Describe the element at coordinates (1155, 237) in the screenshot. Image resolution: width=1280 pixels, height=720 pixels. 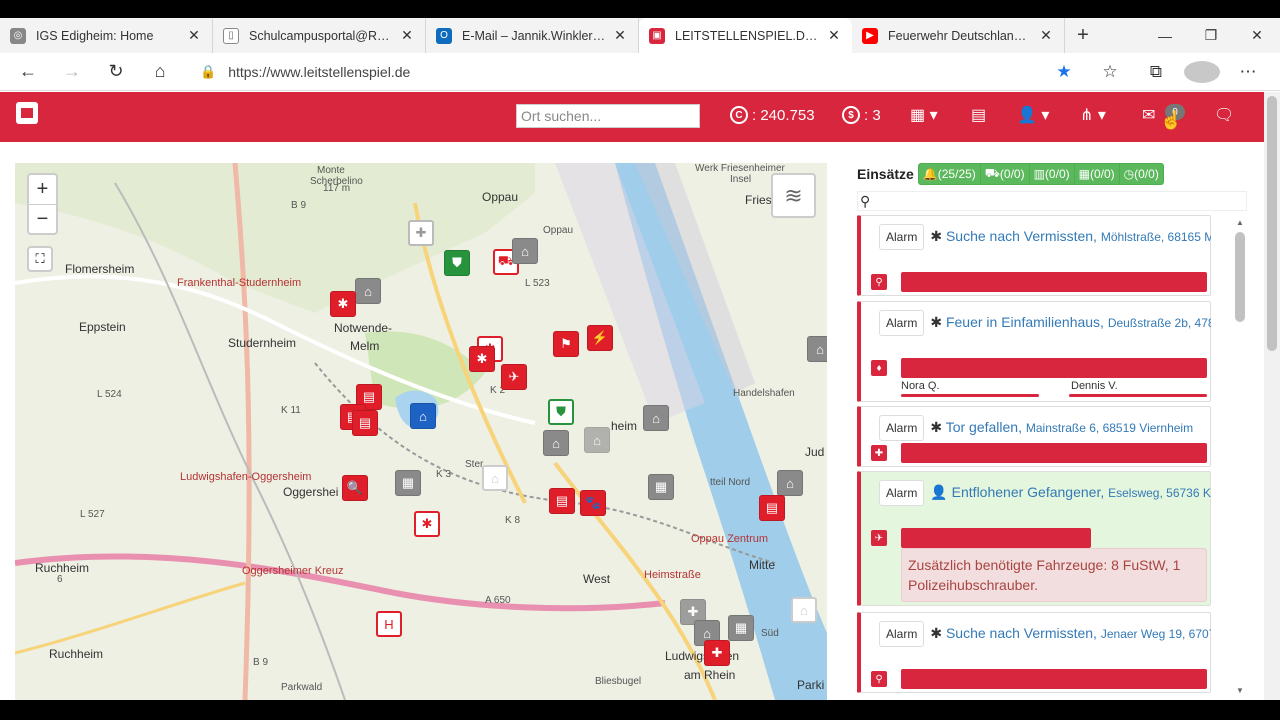
I see `mission-address: Möhlstraße, 68165 Mannheim` at that location.